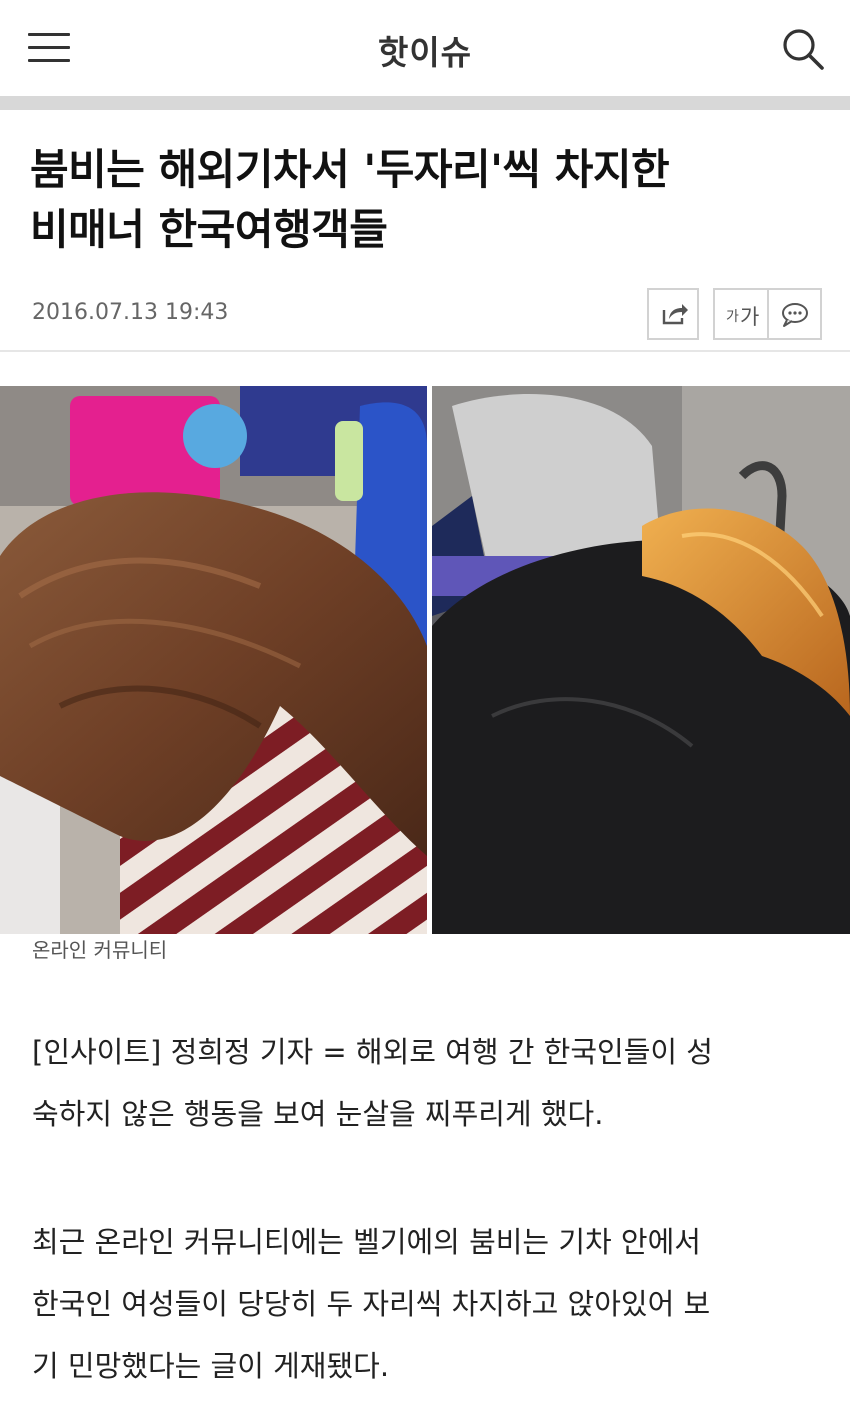  I want to click on comment-button, so click(794, 314).